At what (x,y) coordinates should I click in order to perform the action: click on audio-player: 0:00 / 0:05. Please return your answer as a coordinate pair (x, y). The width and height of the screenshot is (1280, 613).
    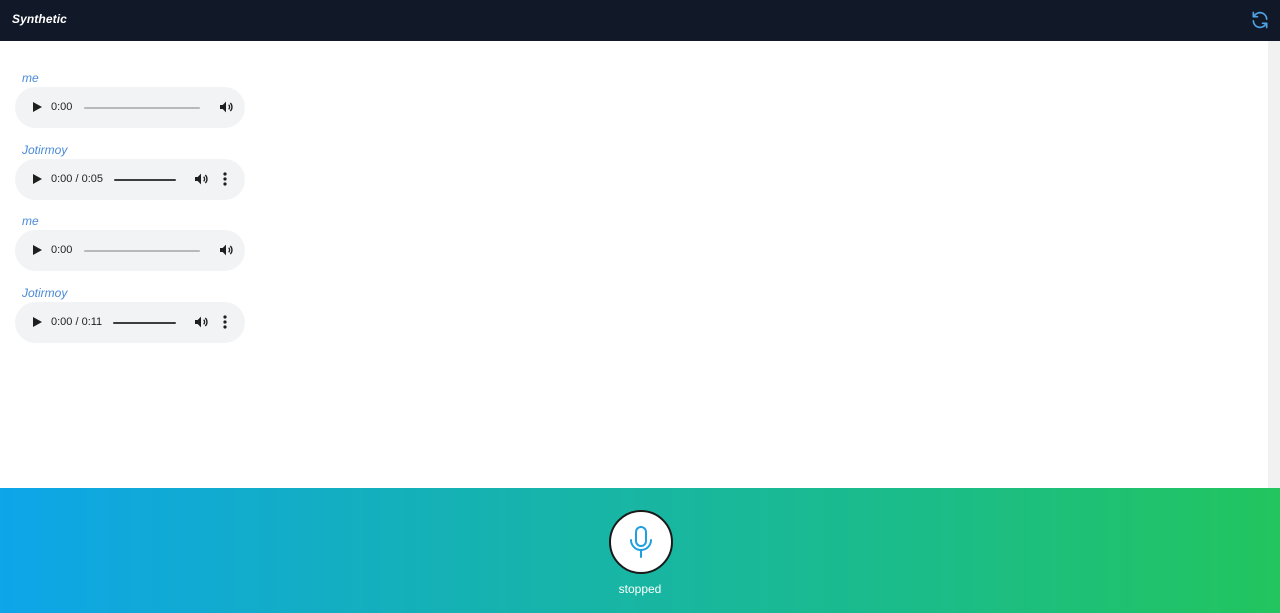
    Looking at the image, I should click on (130, 179).